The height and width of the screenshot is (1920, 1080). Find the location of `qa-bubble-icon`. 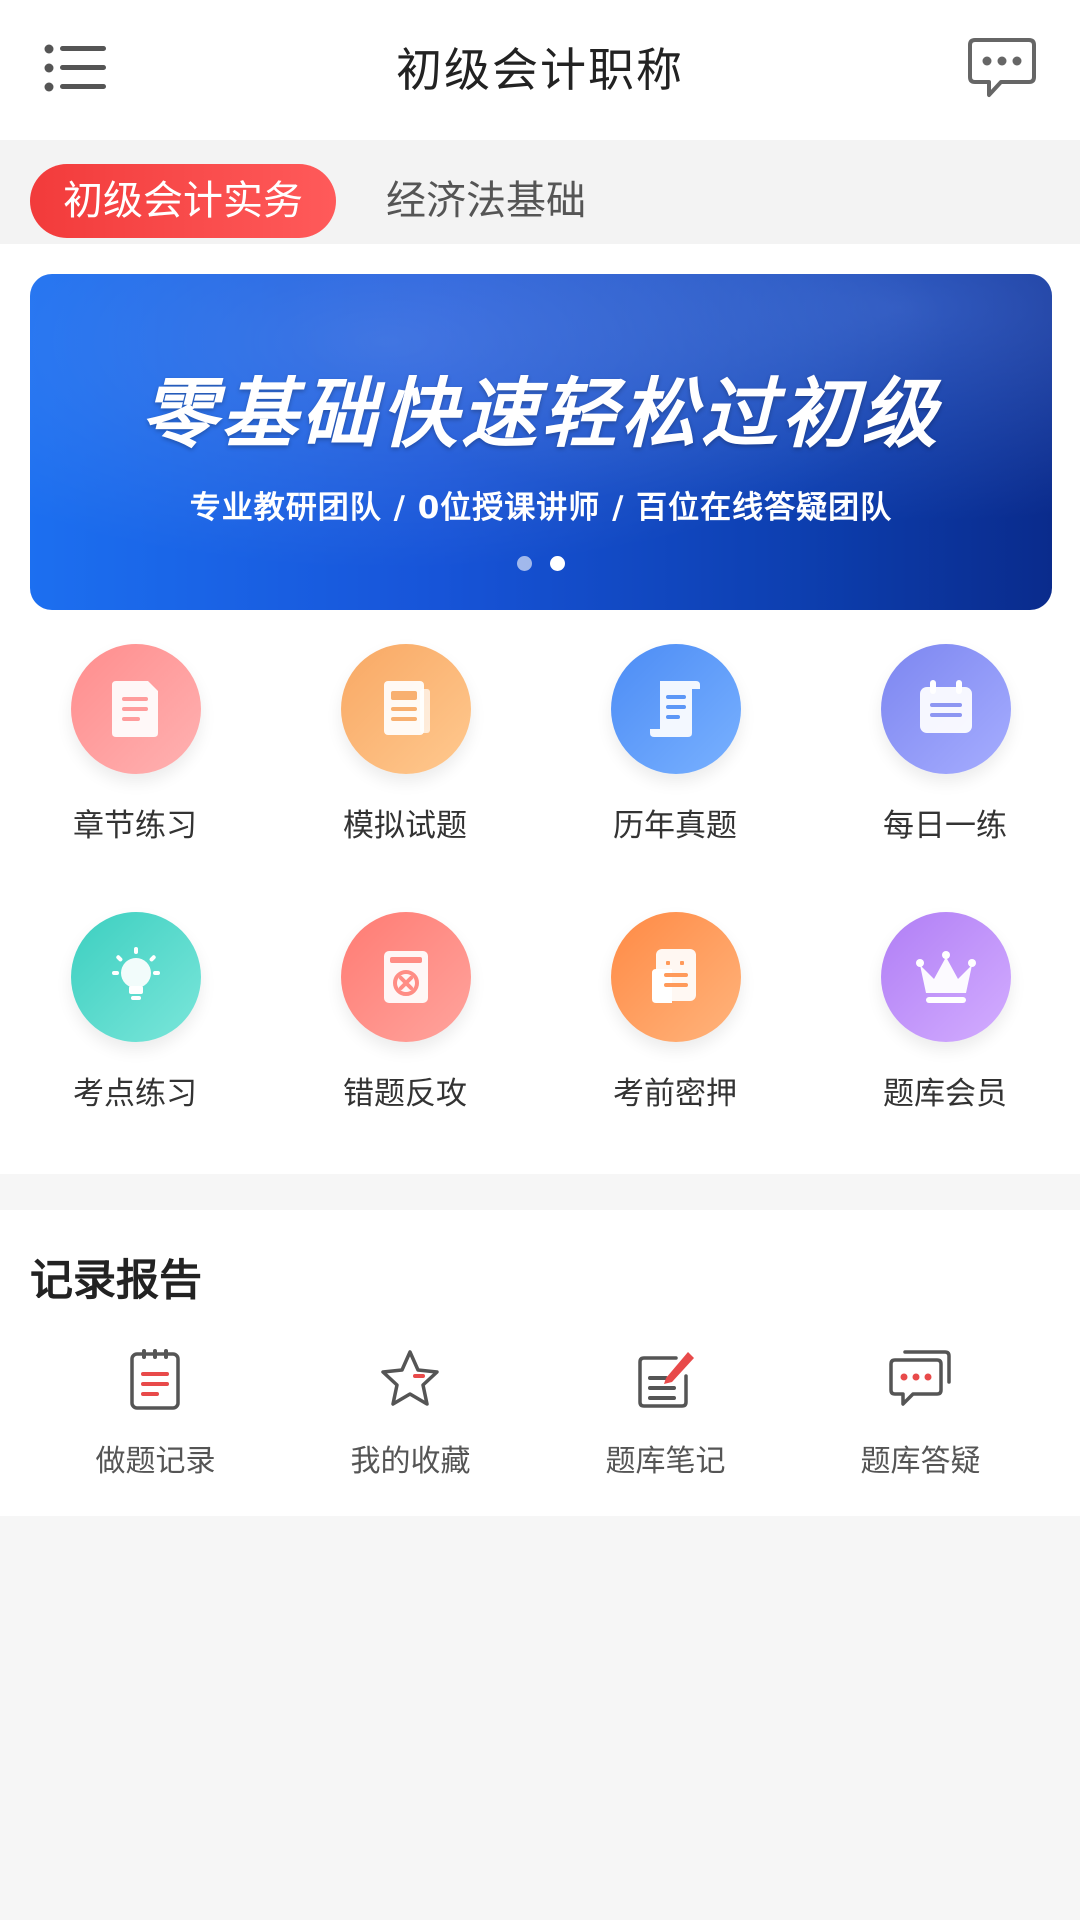

qa-bubble-icon is located at coordinates (920, 1378).